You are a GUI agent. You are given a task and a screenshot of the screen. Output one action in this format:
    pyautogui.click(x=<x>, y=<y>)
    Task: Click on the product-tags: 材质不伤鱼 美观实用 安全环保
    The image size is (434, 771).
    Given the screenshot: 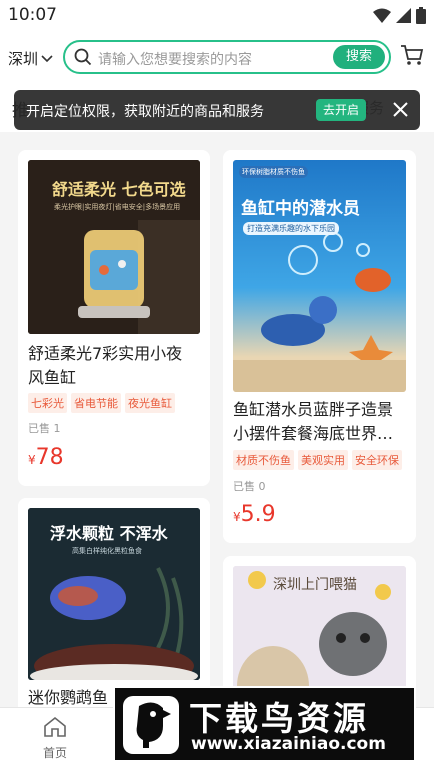 What is the action you would take?
    pyautogui.click(x=317, y=460)
    